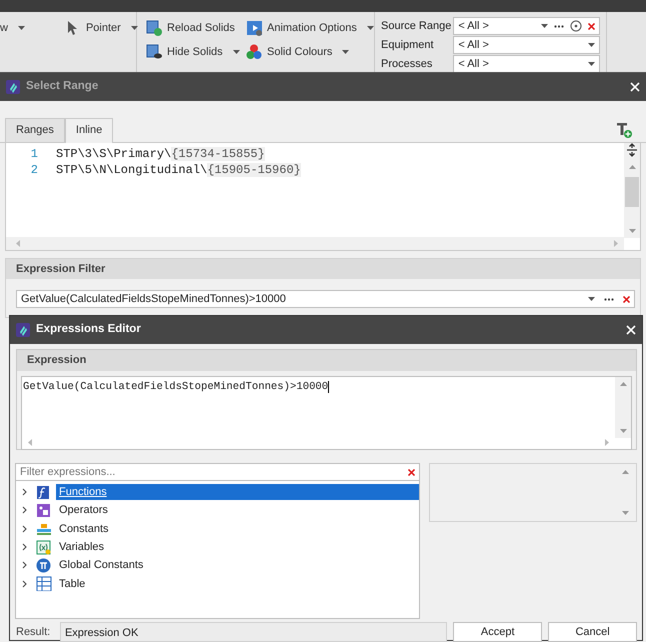 The image size is (646, 642). I want to click on code-line: STP\5\N\Longitudinal\{15905-15960}, so click(178, 170).